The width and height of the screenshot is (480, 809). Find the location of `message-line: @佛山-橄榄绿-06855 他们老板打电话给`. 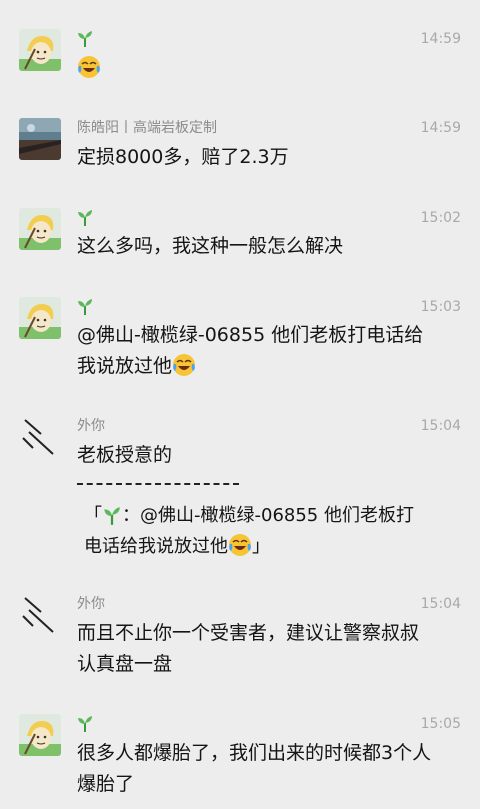

message-line: @佛山-橄榄绿-06855 他们老板打电话给 is located at coordinates (250, 335).